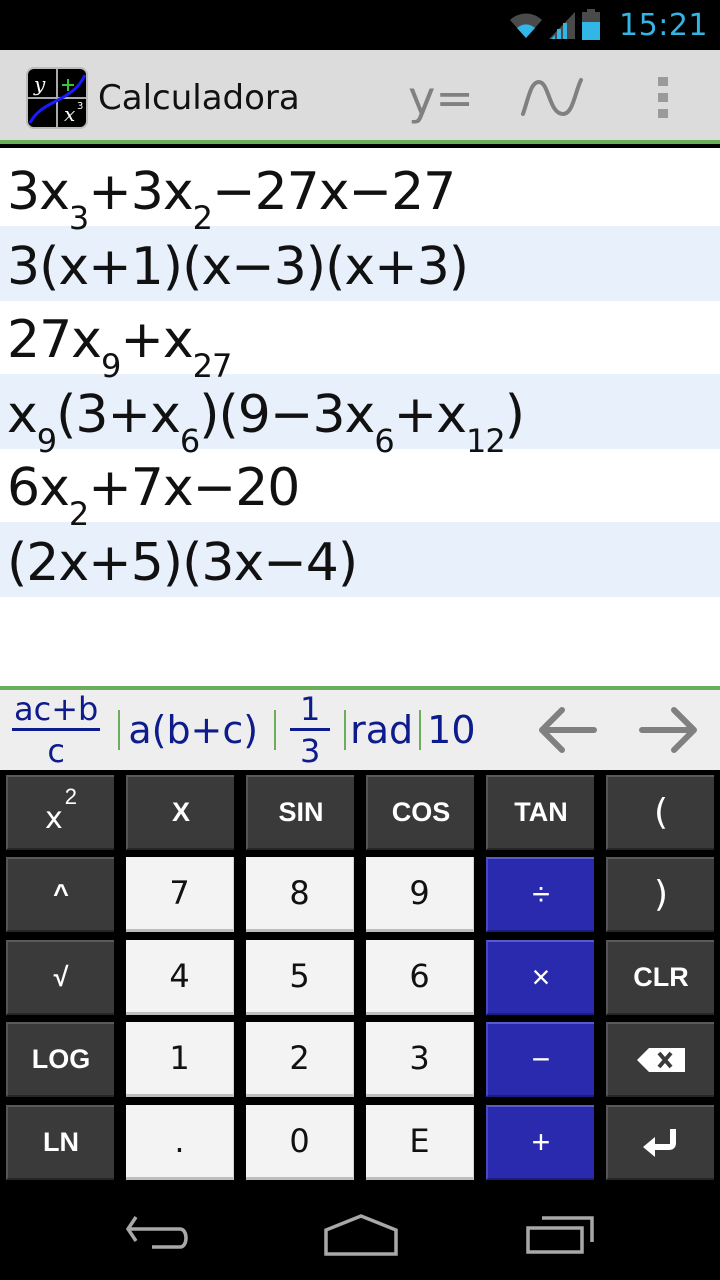  I want to click on navigation-bar, so click(360, 1232).